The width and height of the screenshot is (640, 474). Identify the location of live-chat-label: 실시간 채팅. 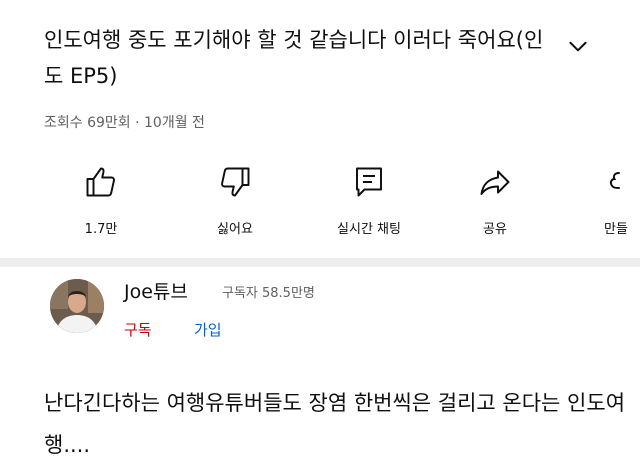
(369, 229).